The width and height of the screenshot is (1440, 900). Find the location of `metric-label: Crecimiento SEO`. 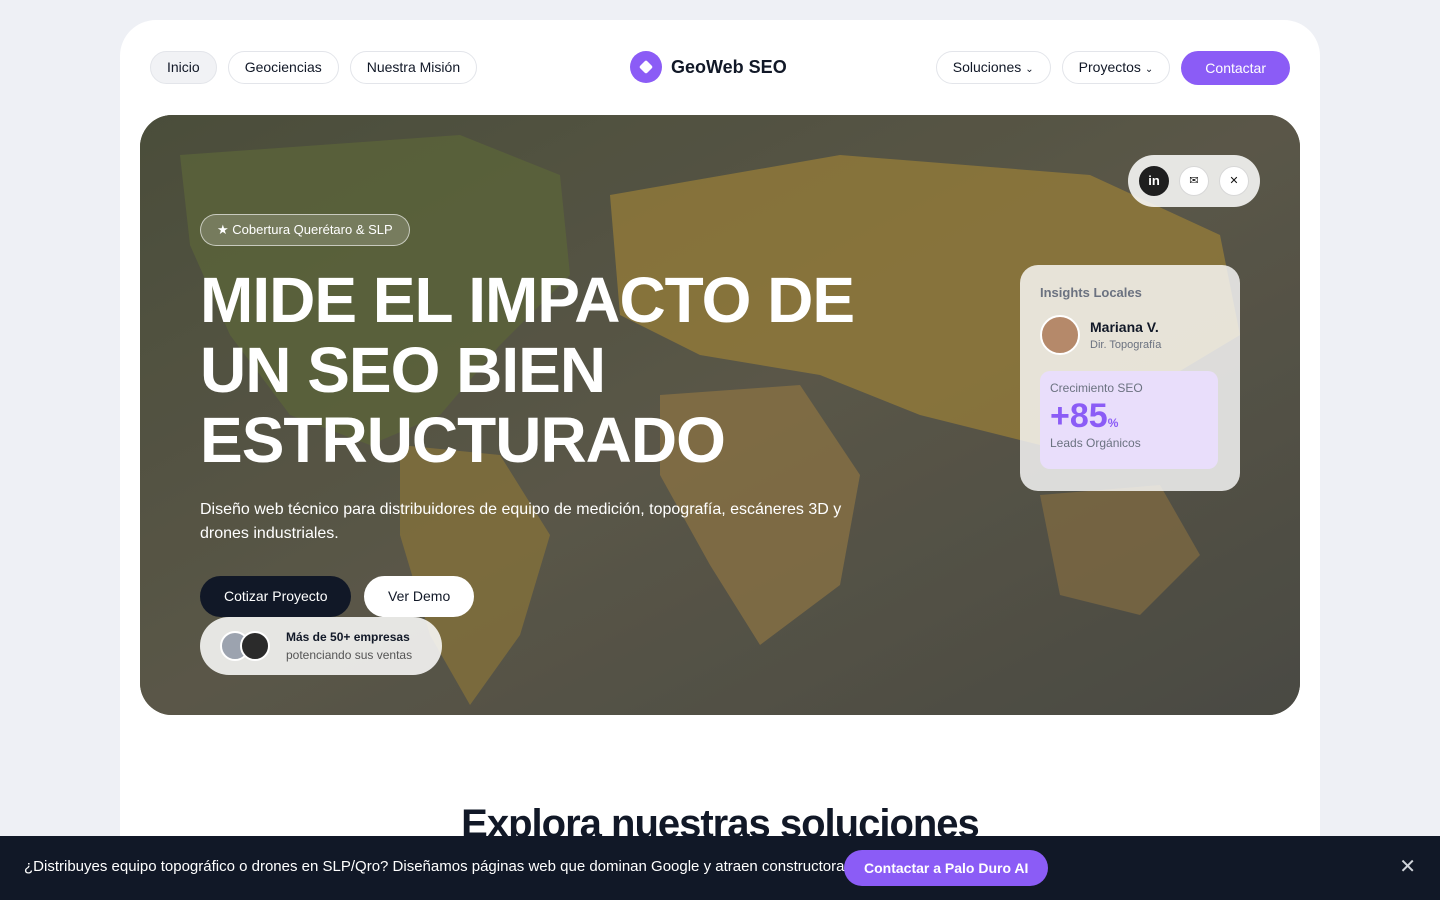

metric-label: Crecimiento SEO is located at coordinates (1096, 388).